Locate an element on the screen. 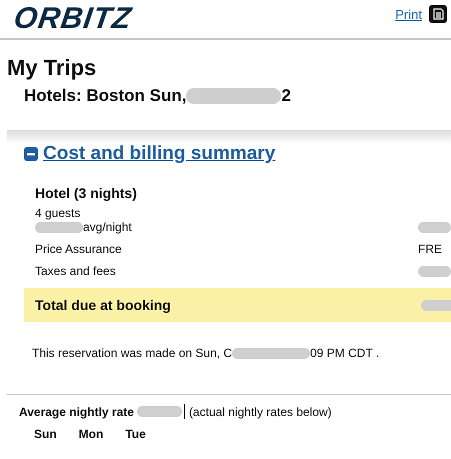  trip-title: Hotels: Boston Sun, is located at coordinates (105, 96).